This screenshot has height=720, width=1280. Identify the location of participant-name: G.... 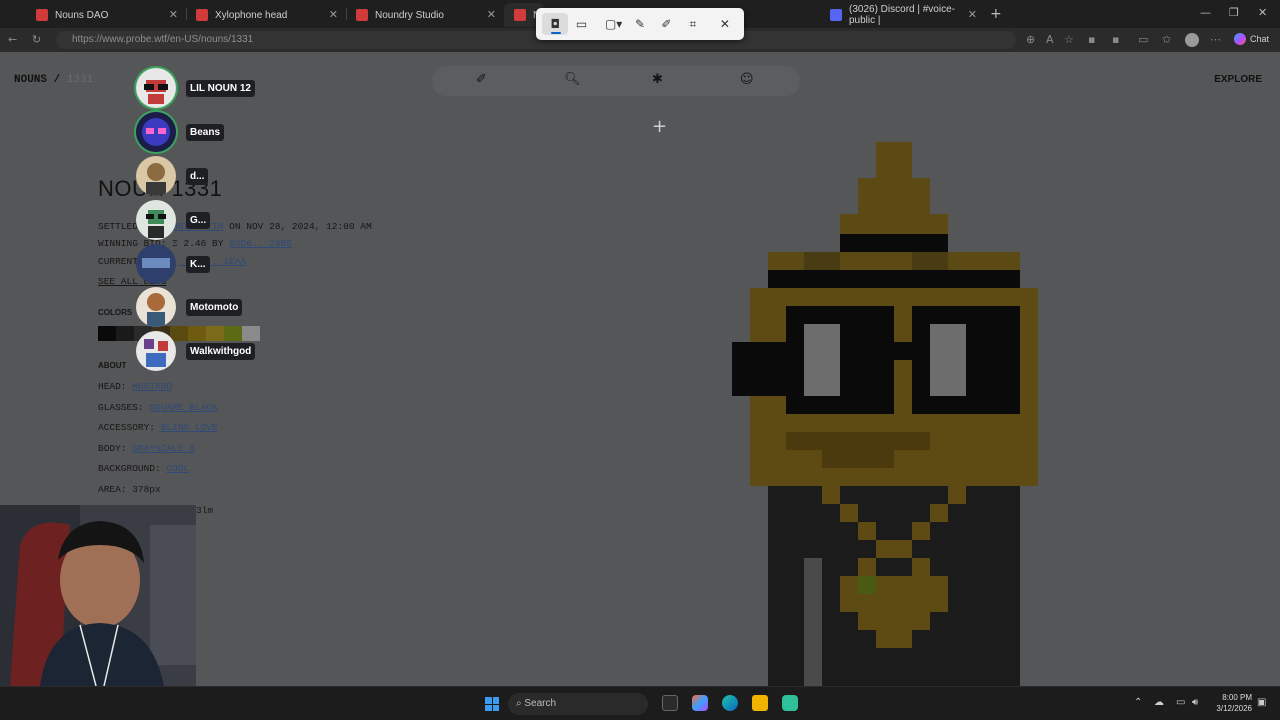
(198, 220).